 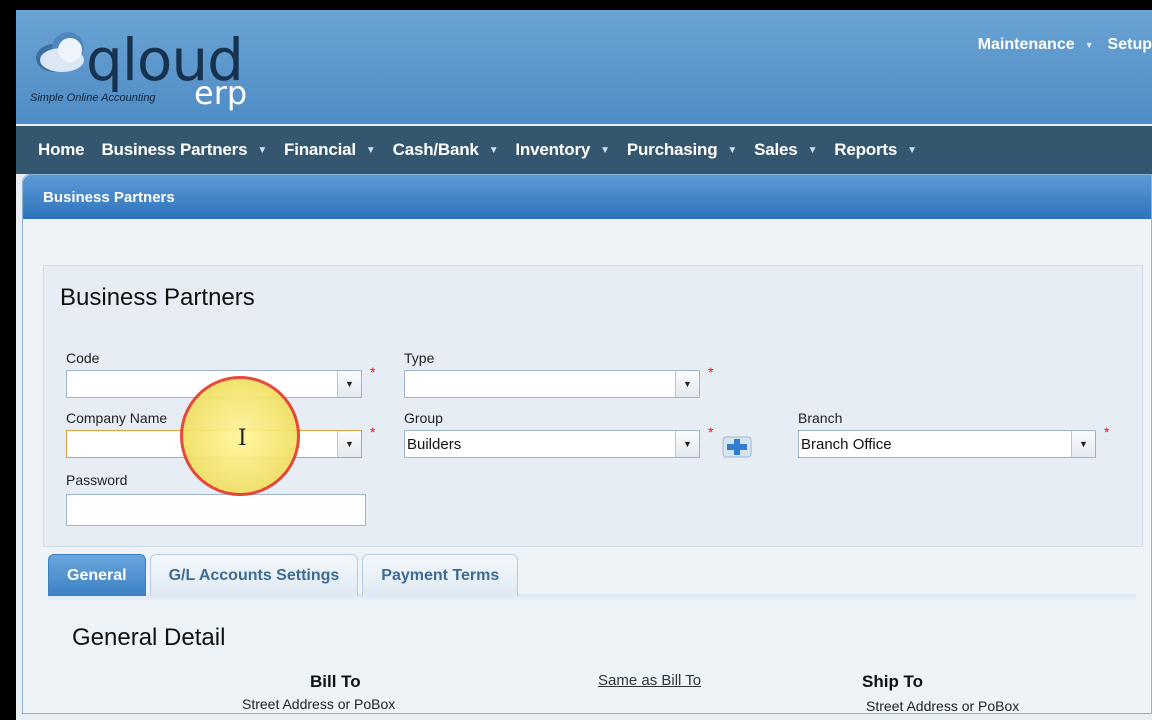 What do you see at coordinates (320, 149) in the screenshot?
I see `nav-label: Financial` at bounding box center [320, 149].